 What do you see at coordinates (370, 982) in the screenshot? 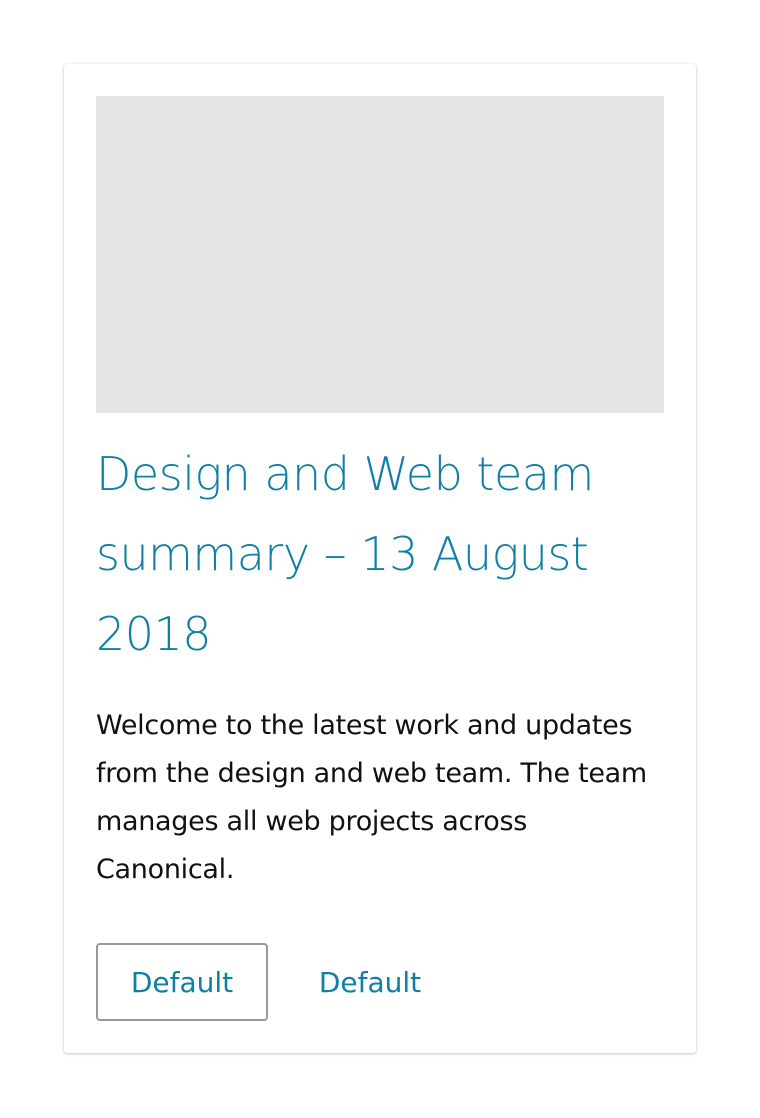
I see `default-link-button: Default` at bounding box center [370, 982].